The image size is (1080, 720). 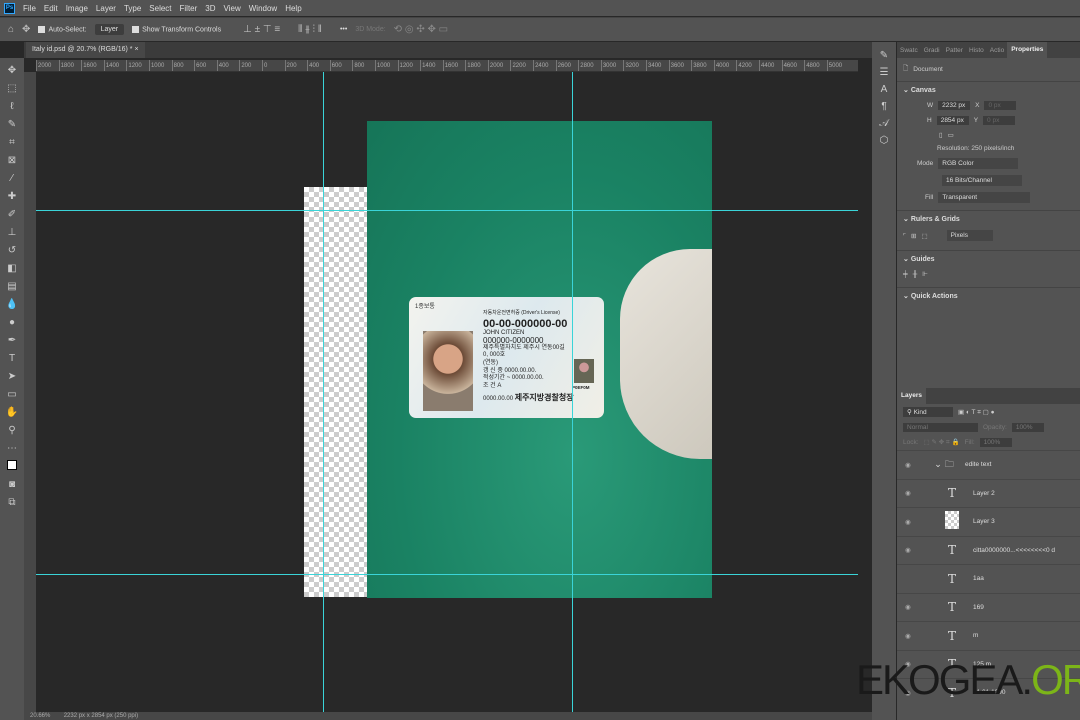 What do you see at coordinates (12, 197) in the screenshot?
I see `healing-tool-icon: ✚` at bounding box center [12, 197].